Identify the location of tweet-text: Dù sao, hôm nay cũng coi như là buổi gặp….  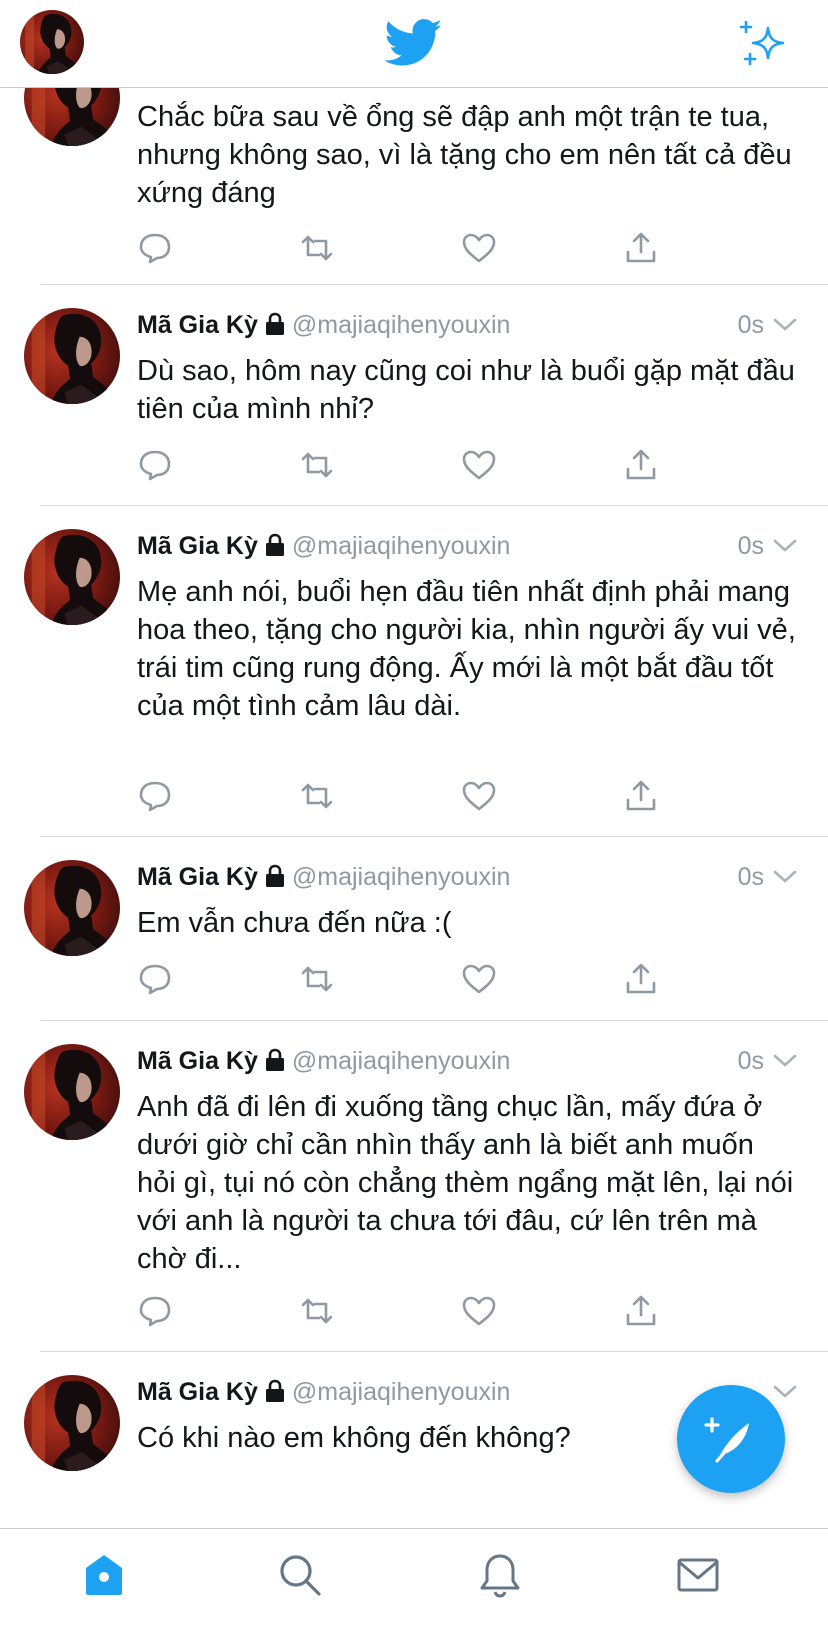
(466, 390).